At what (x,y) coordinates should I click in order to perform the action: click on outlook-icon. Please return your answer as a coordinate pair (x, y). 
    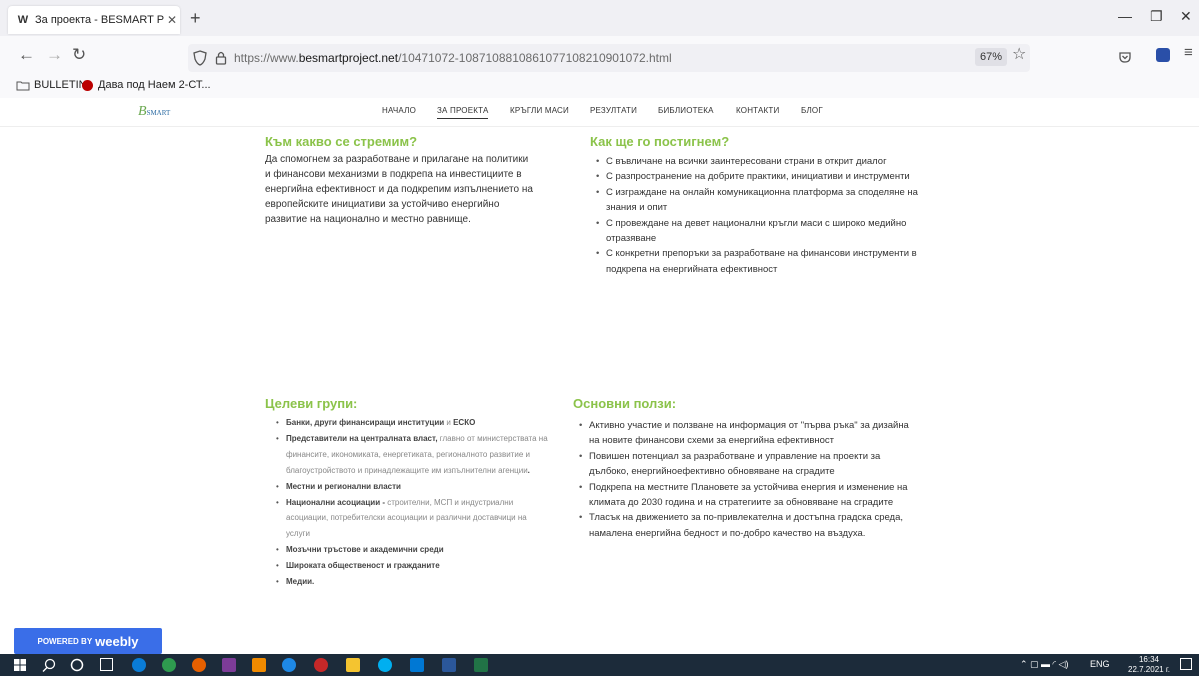
    Looking at the image, I should click on (417, 665).